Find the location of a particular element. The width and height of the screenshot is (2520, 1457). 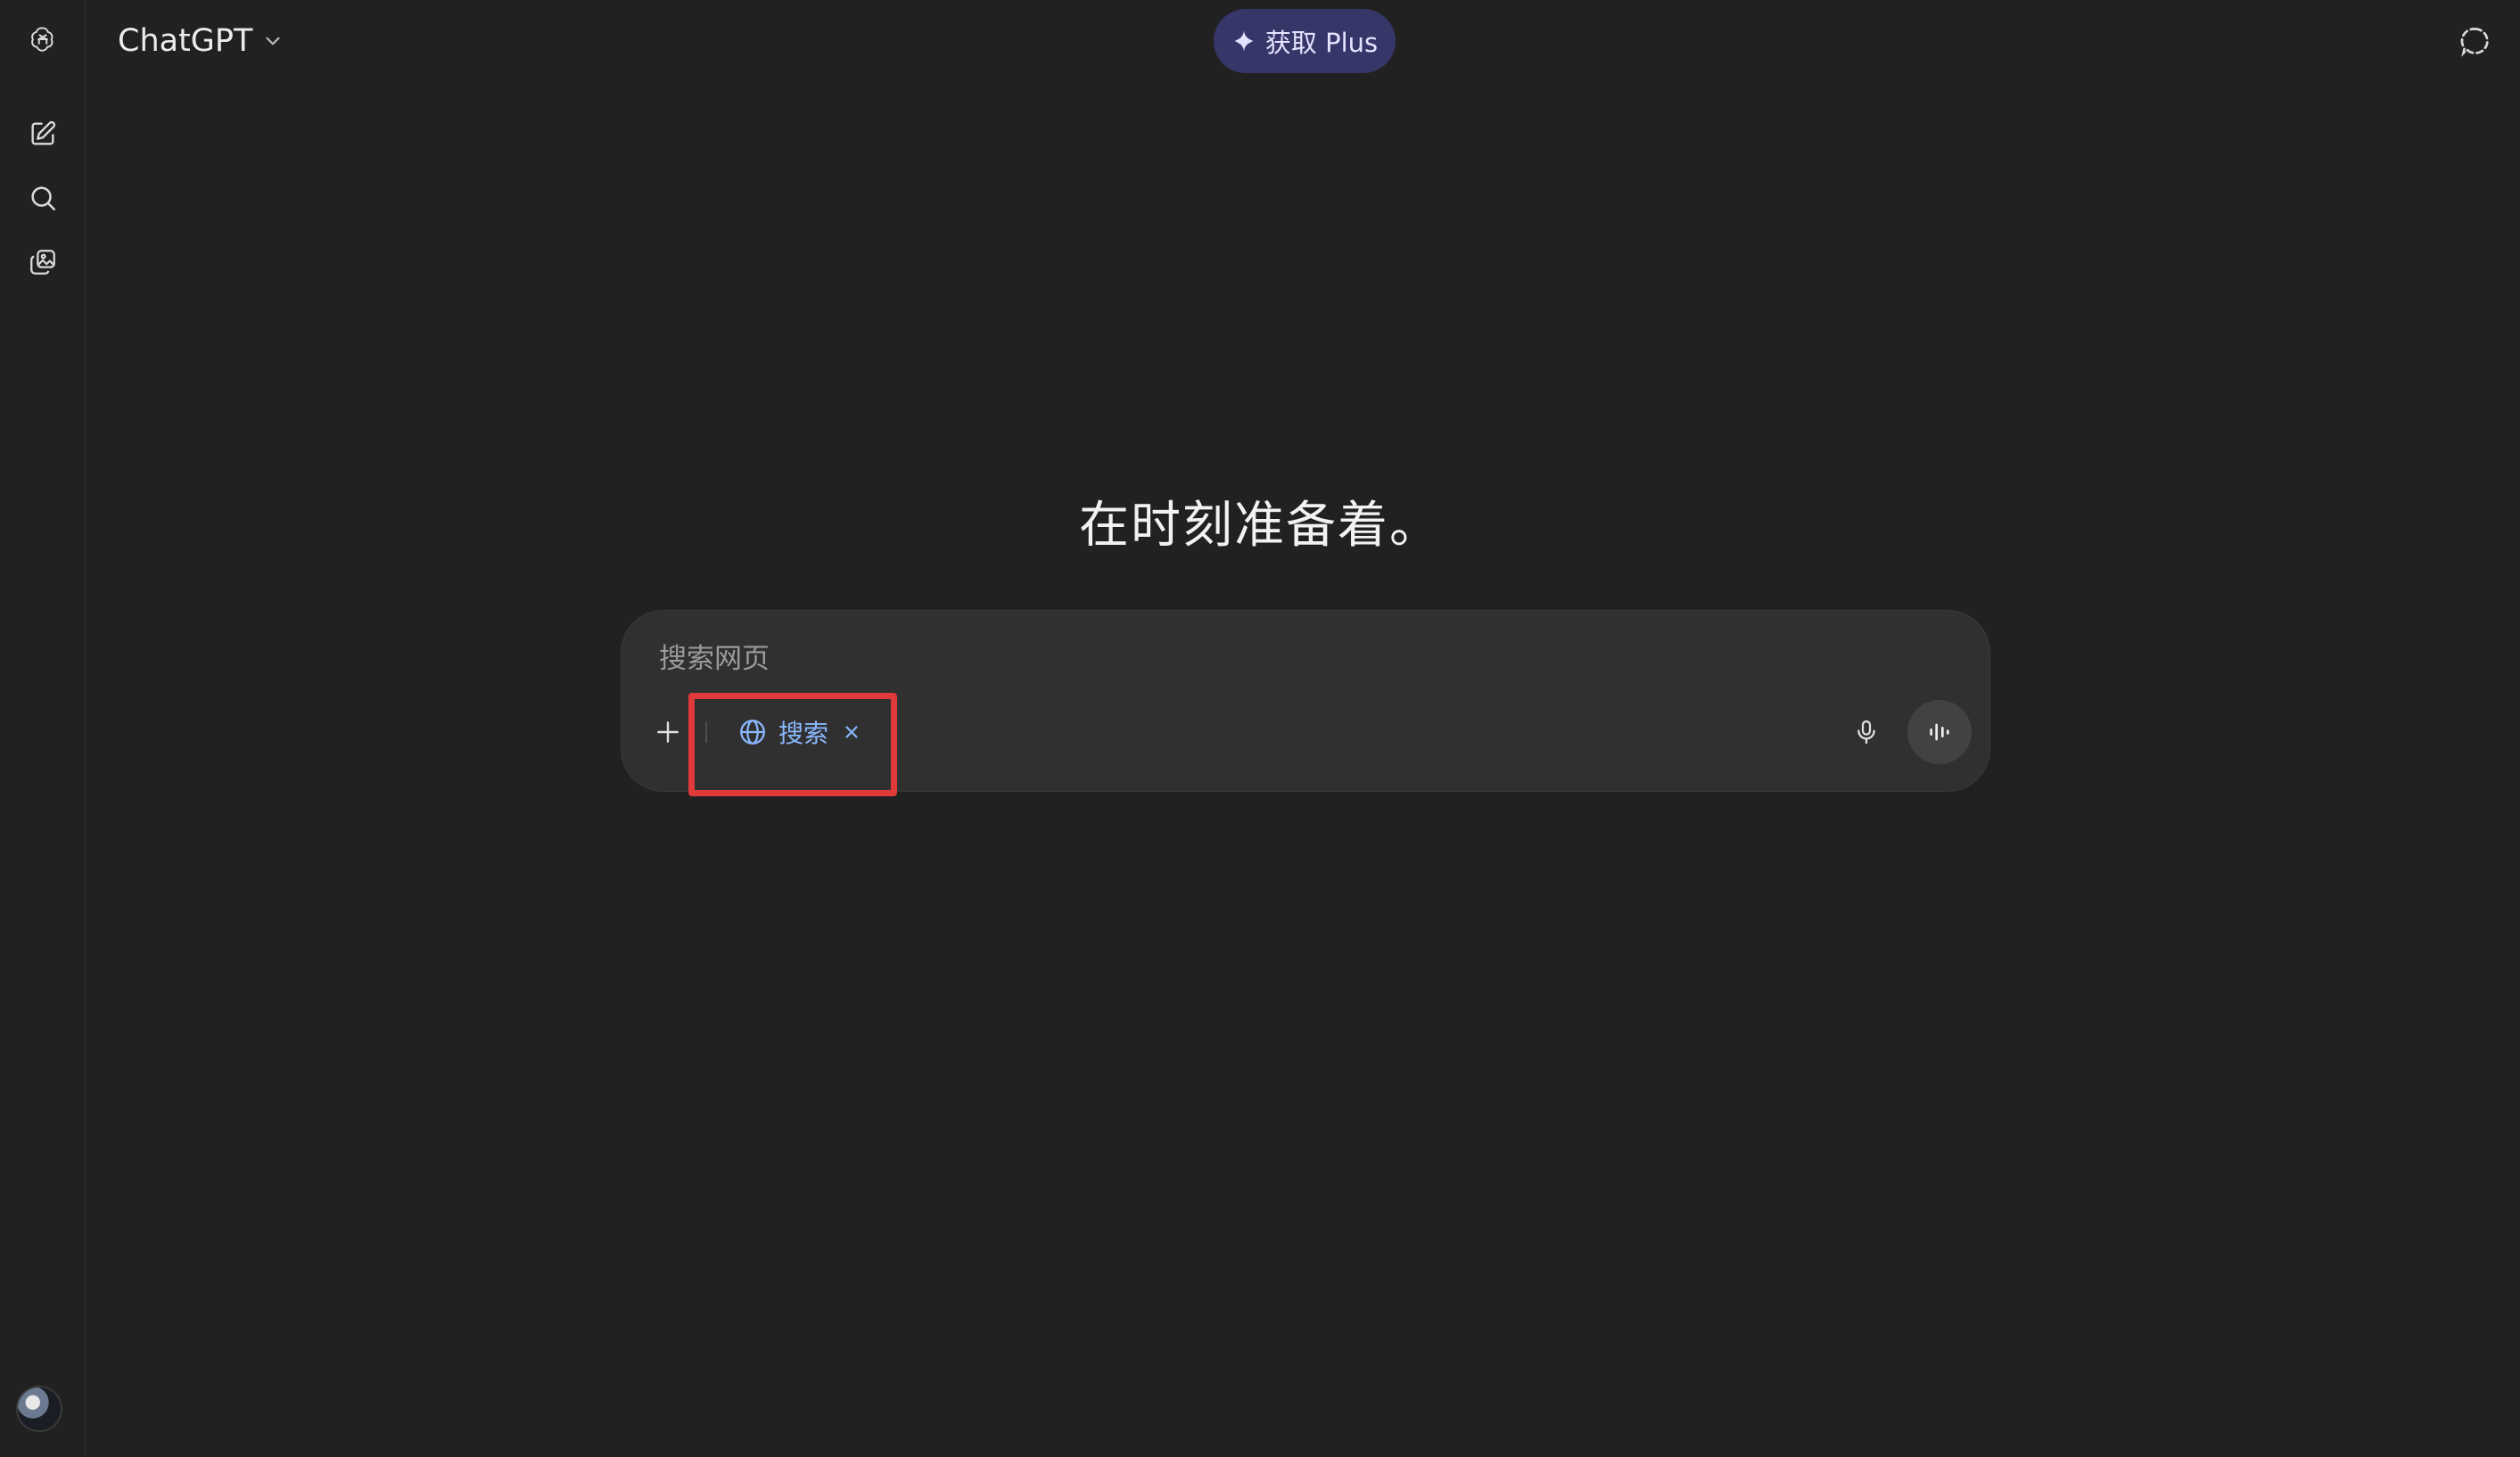

get-plus-button: 获取 Plus is located at coordinates (1305, 41).